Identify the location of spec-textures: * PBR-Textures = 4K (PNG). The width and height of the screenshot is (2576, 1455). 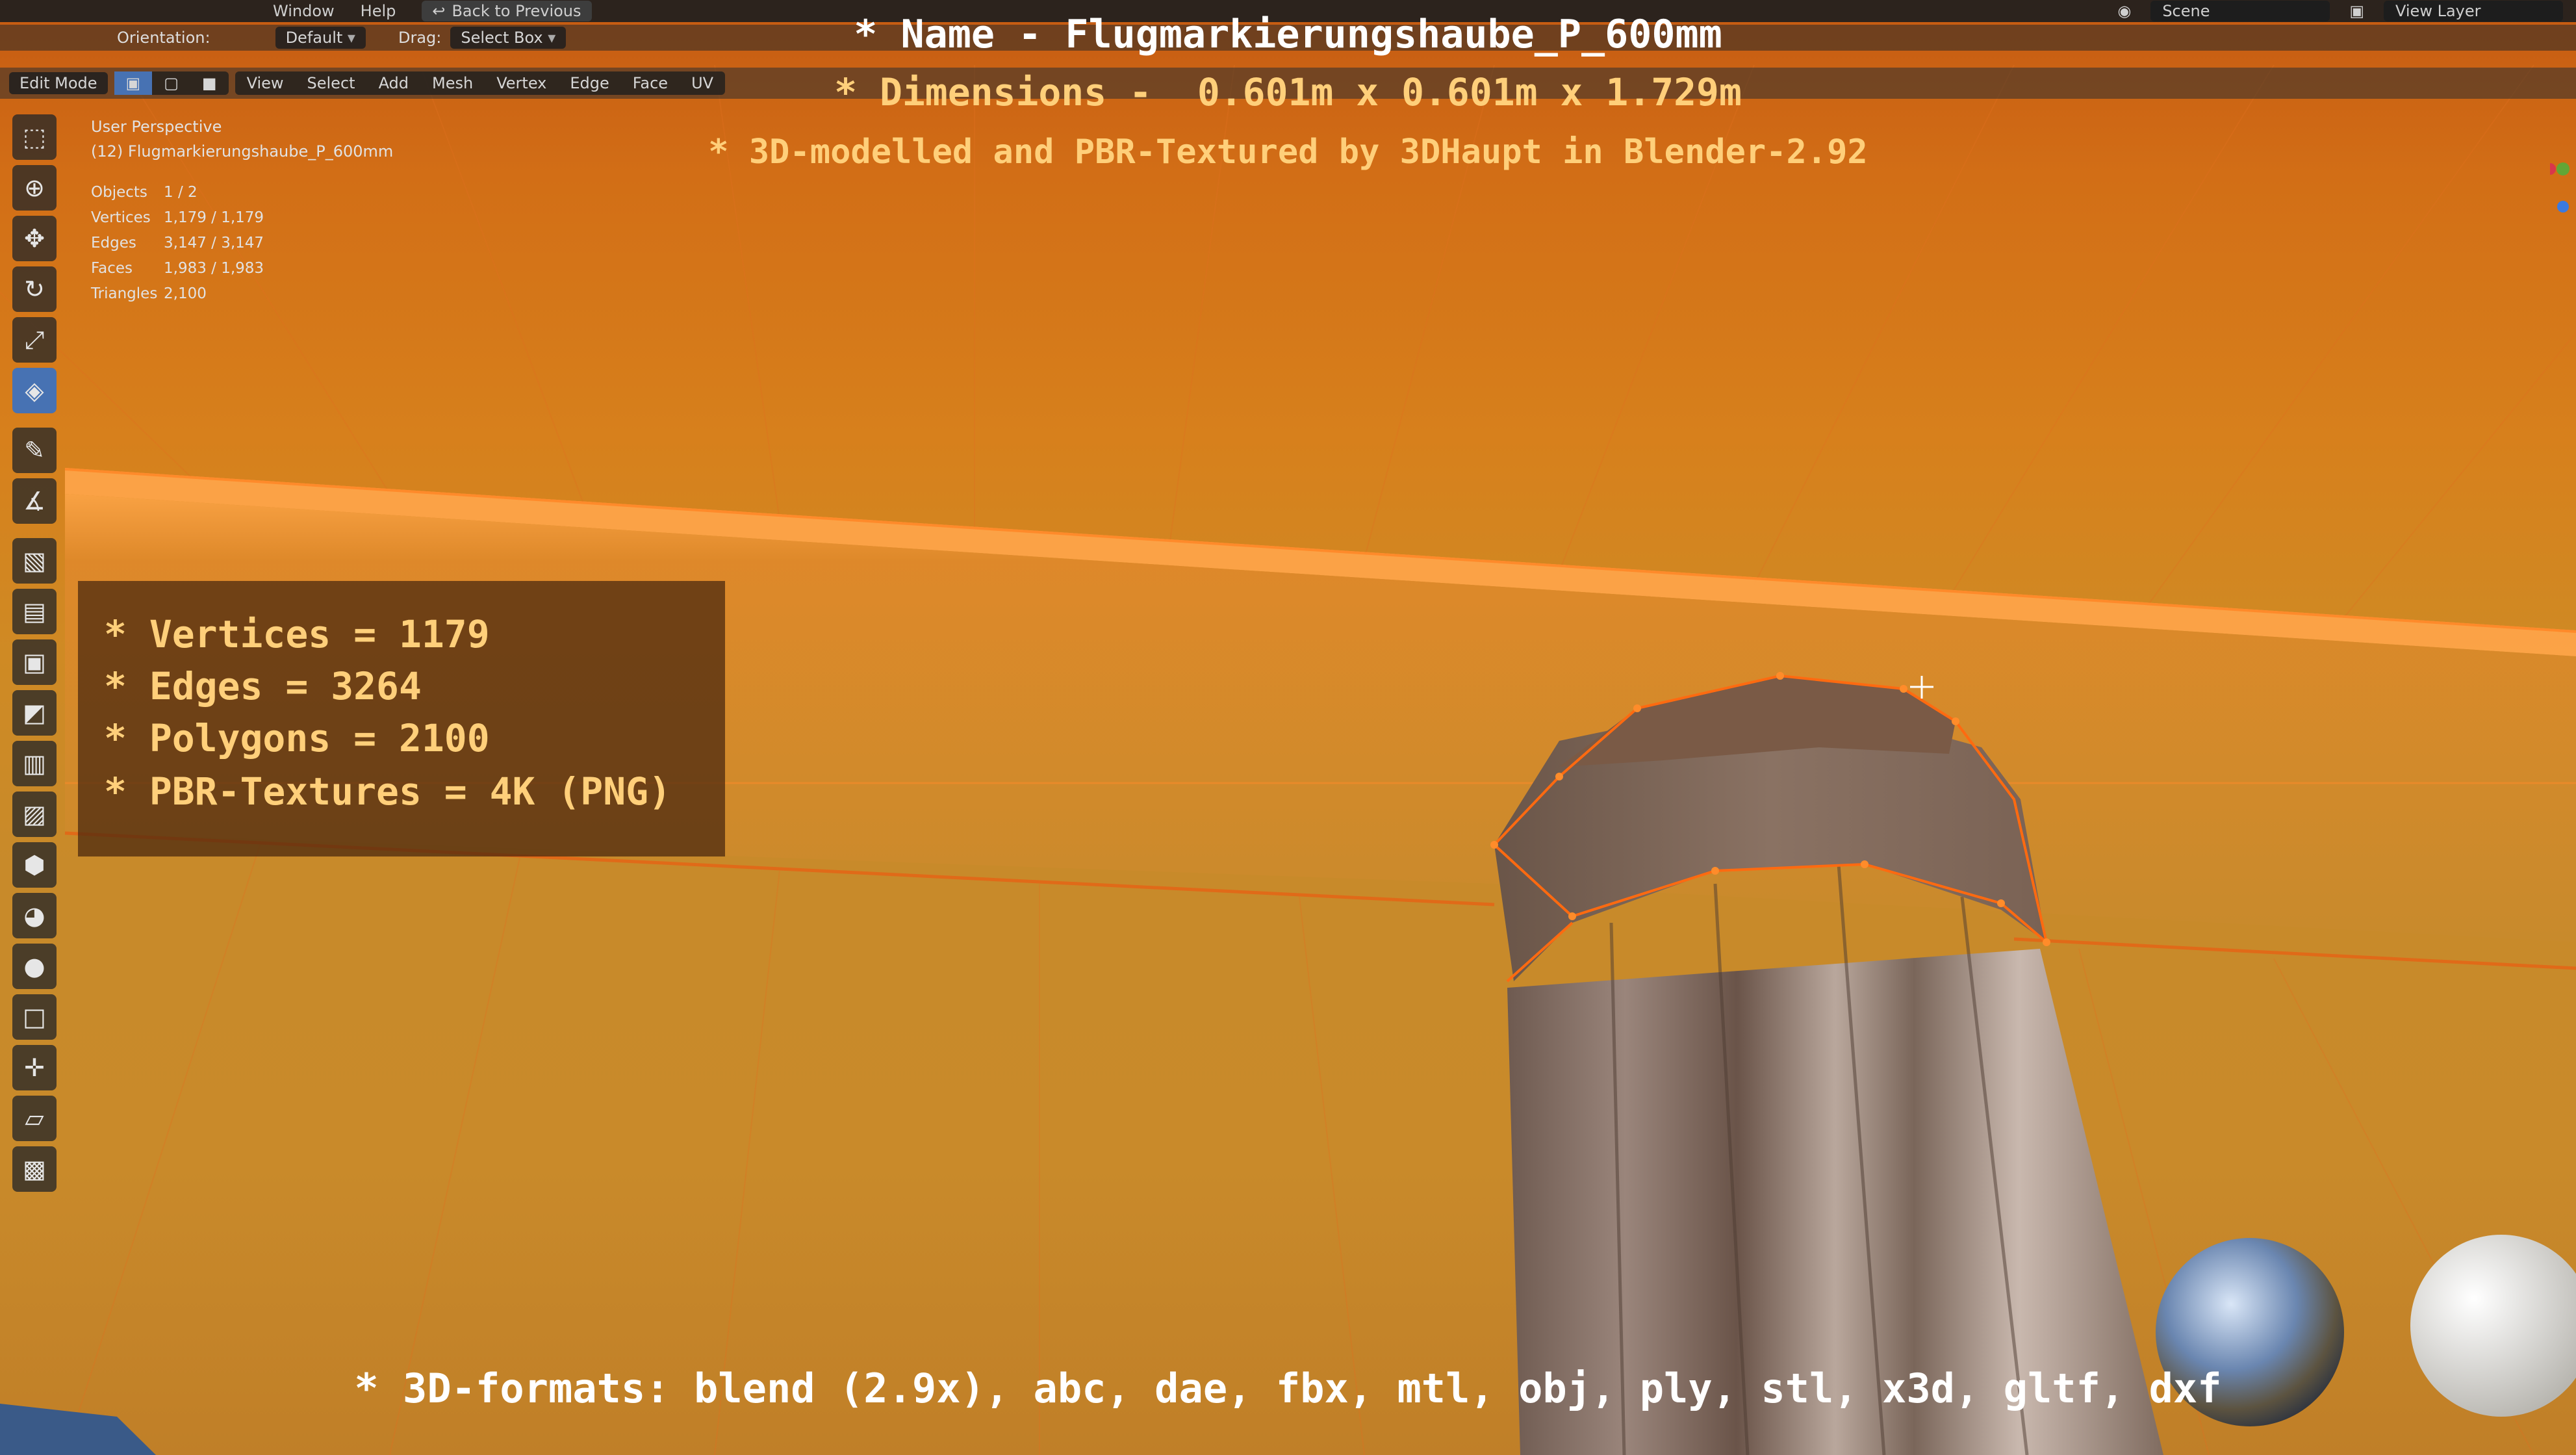
(387, 792).